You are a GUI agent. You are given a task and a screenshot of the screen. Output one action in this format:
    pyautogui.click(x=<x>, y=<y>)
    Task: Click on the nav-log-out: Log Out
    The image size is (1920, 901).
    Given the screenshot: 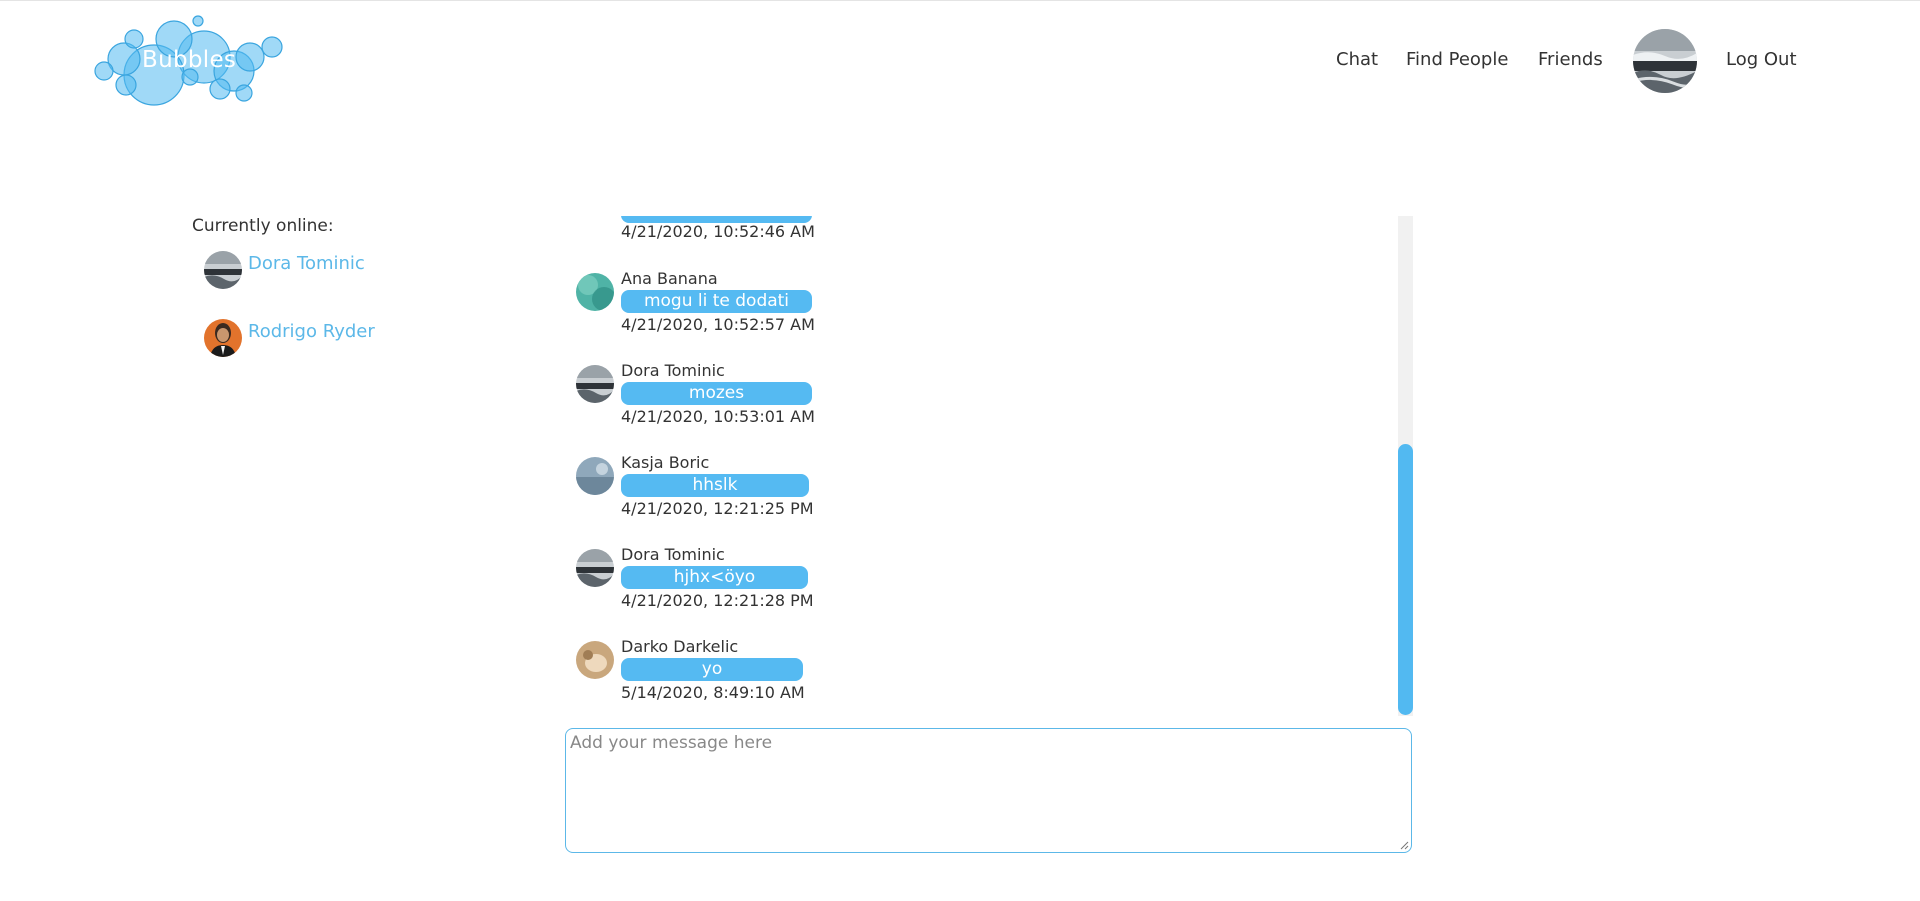 What is the action you would take?
    pyautogui.click(x=1761, y=60)
    